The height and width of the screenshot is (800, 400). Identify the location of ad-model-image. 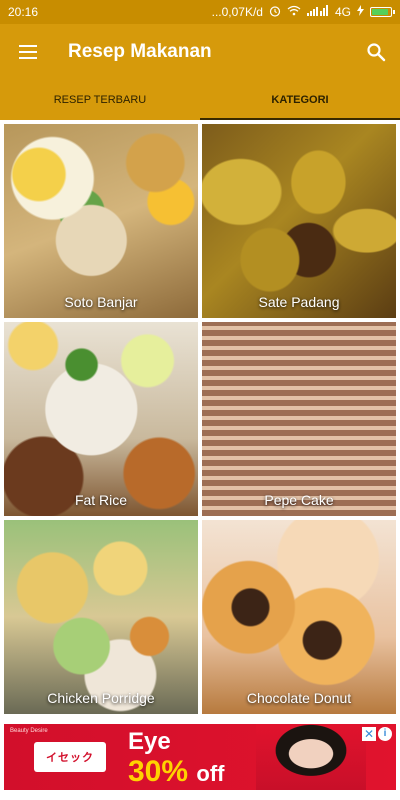
(311, 757).